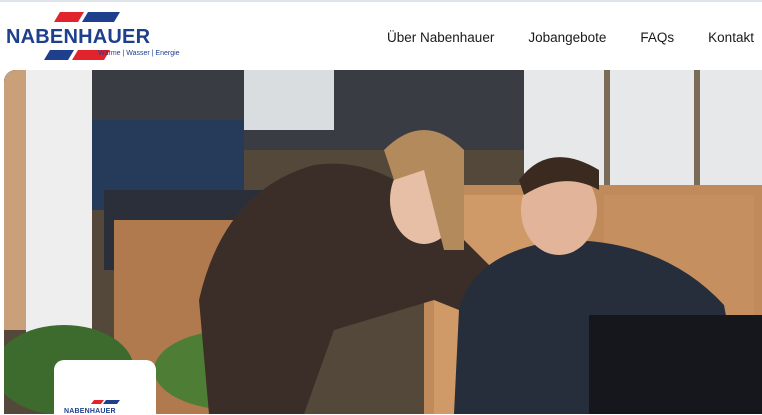 Image resolution: width=762 pixels, height=415 pixels. What do you see at coordinates (440, 37) in the screenshot?
I see `nav-item-about: Über Nabenhauer` at bounding box center [440, 37].